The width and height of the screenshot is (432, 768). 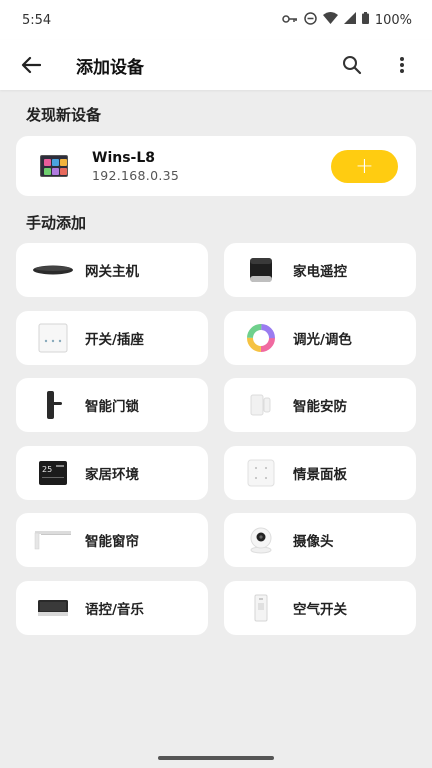 I want to click on tile-dimming-color: 调光/调色, so click(x=320, y=337).